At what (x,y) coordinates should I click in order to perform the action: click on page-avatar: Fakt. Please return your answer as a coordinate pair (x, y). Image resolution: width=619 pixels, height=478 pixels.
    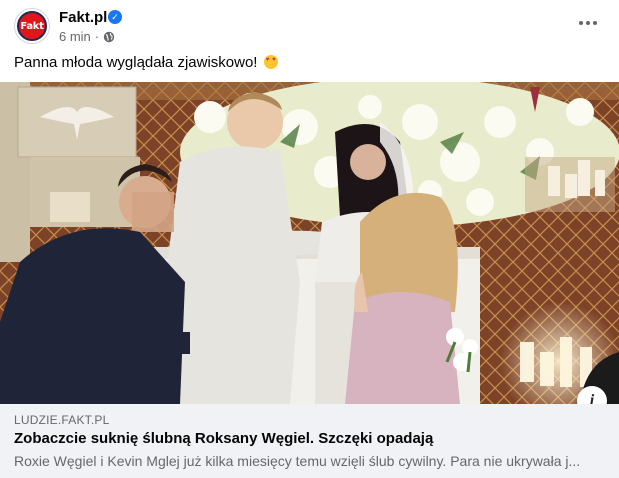
    Looking at the image, I should click on (32, 26).